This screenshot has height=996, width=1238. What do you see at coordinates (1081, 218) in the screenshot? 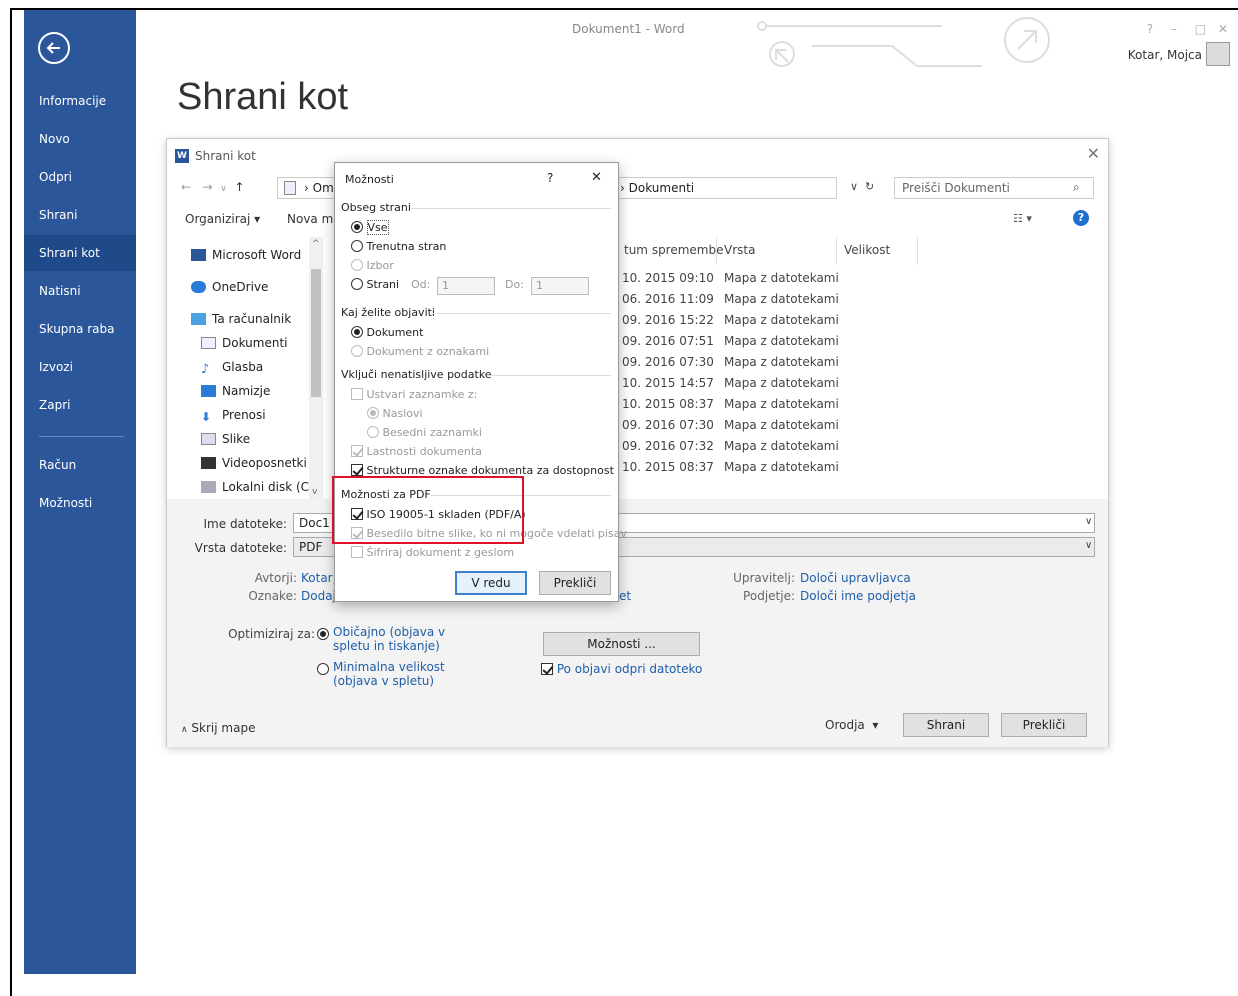
I see `help-icon: ?` at bounding box center [1081, 218].